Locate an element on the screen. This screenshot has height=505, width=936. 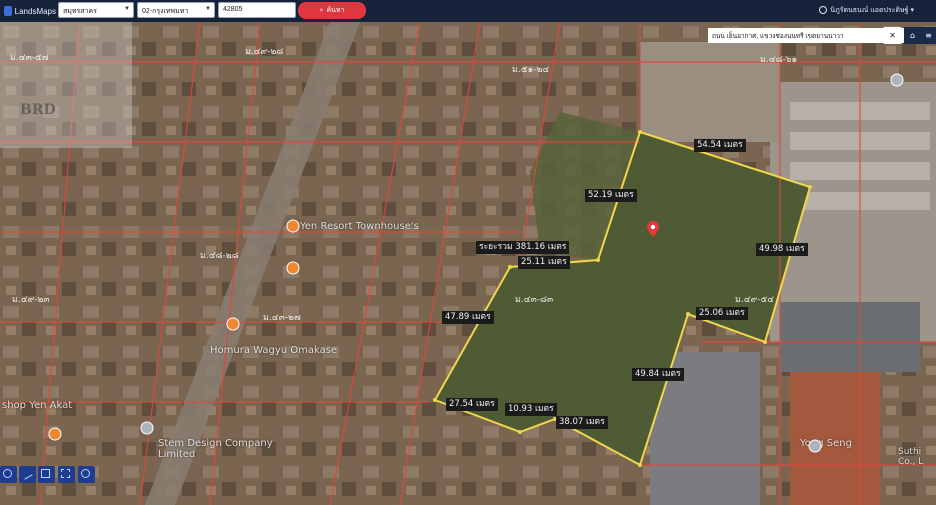
segment-length-label: 25.06 เมตร is located at coordinates (722, 313).